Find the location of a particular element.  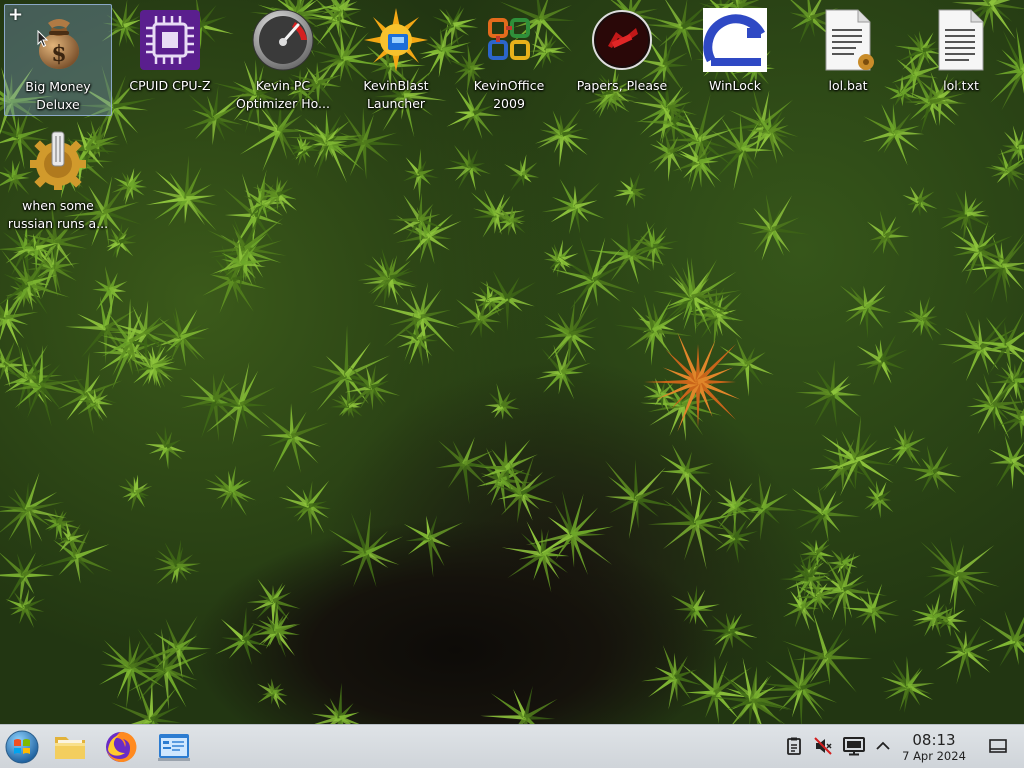

control-panel-icon is located at coordinates (174, 747).